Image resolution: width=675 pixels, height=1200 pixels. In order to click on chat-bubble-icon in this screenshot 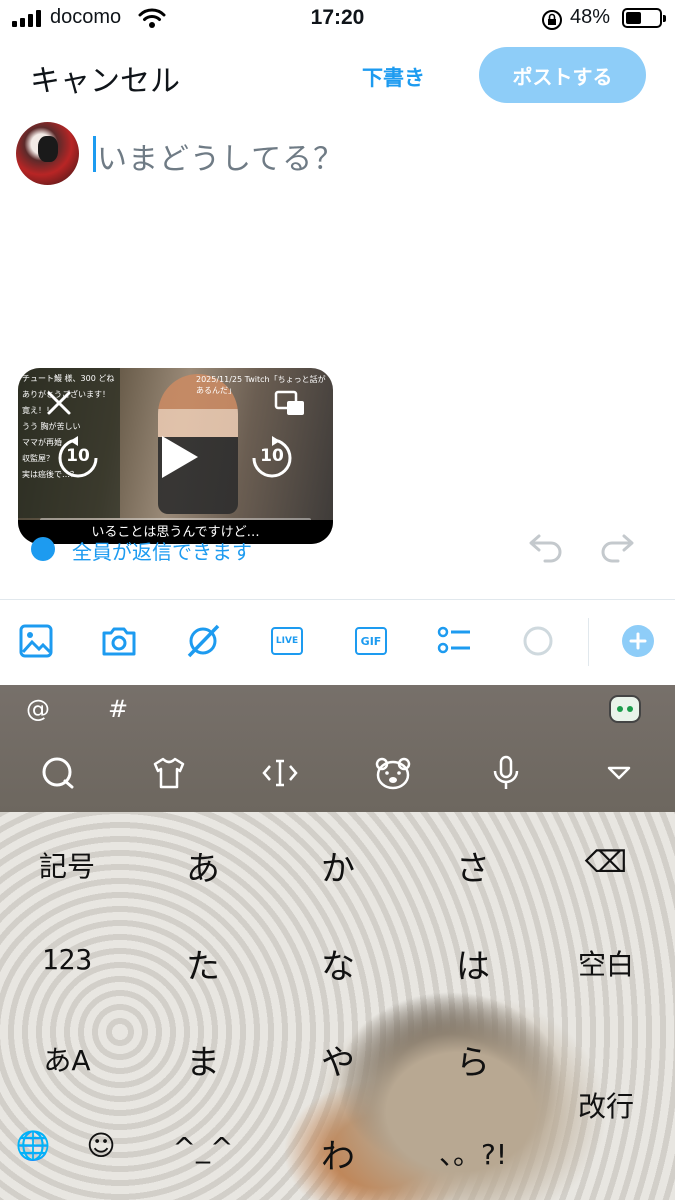, I will do `click(58, 773)`.